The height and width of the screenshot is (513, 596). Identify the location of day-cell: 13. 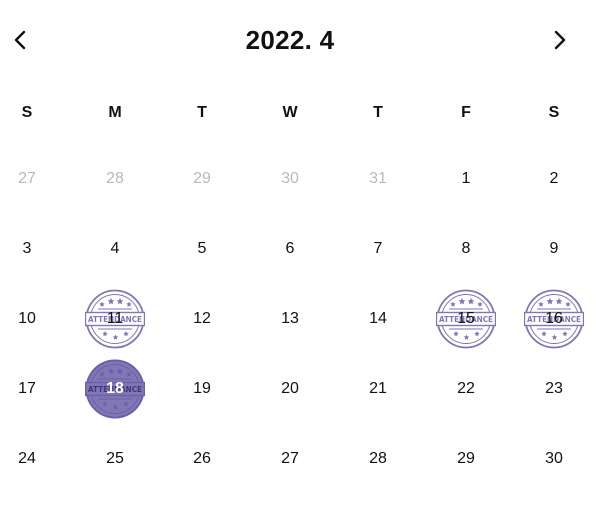
(290, 319).